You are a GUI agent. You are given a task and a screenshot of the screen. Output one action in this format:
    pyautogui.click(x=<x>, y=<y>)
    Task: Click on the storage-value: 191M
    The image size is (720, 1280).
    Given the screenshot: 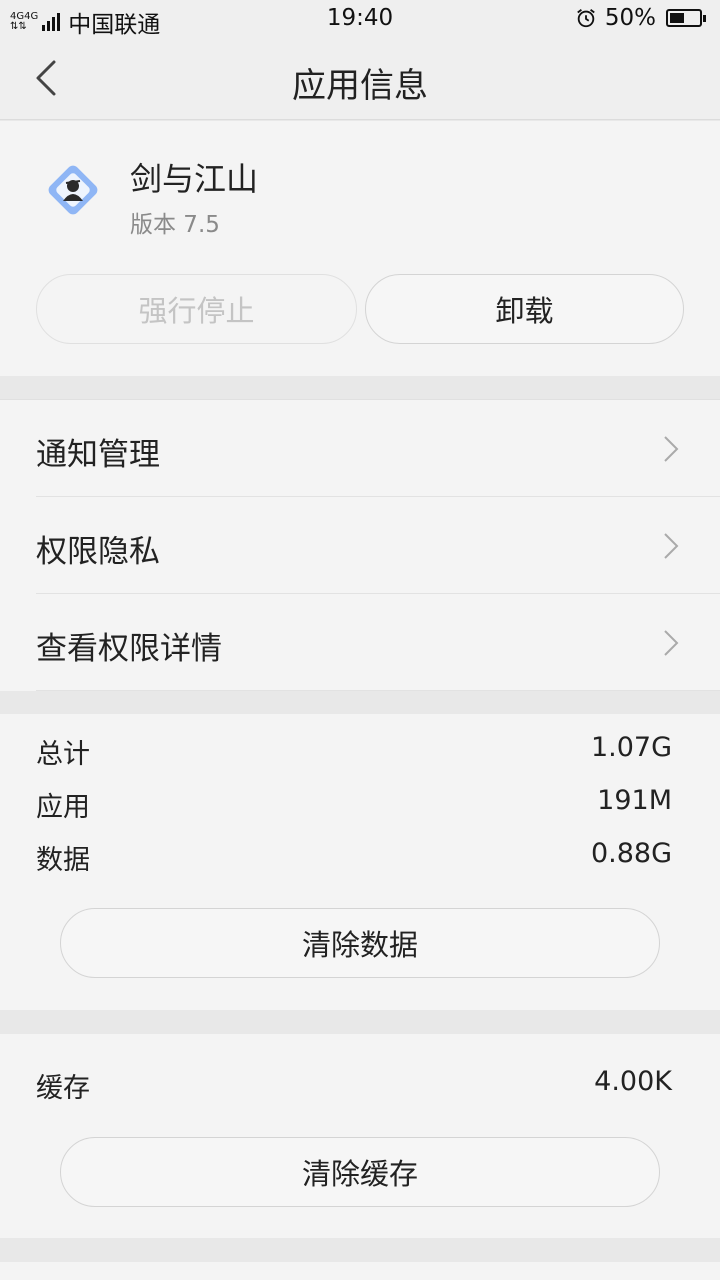 What is the action you would take?
    pyautogui.click(x=634, y=800)
    